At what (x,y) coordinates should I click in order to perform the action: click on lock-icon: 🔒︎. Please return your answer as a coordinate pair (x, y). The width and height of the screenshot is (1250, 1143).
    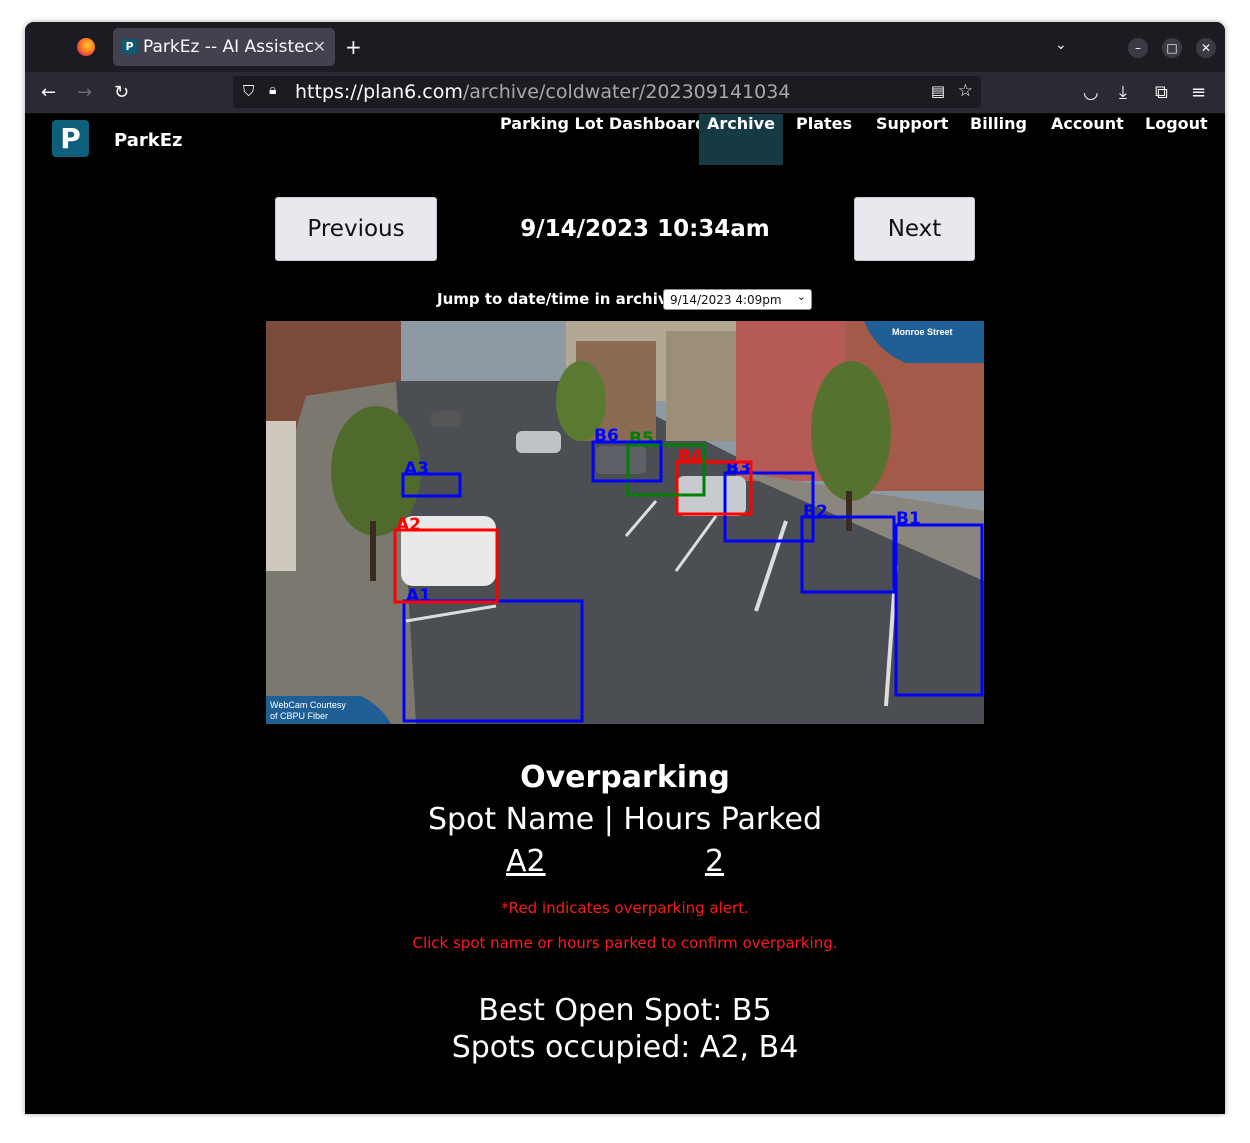
    Looking at the image, I should click on (272, 90).